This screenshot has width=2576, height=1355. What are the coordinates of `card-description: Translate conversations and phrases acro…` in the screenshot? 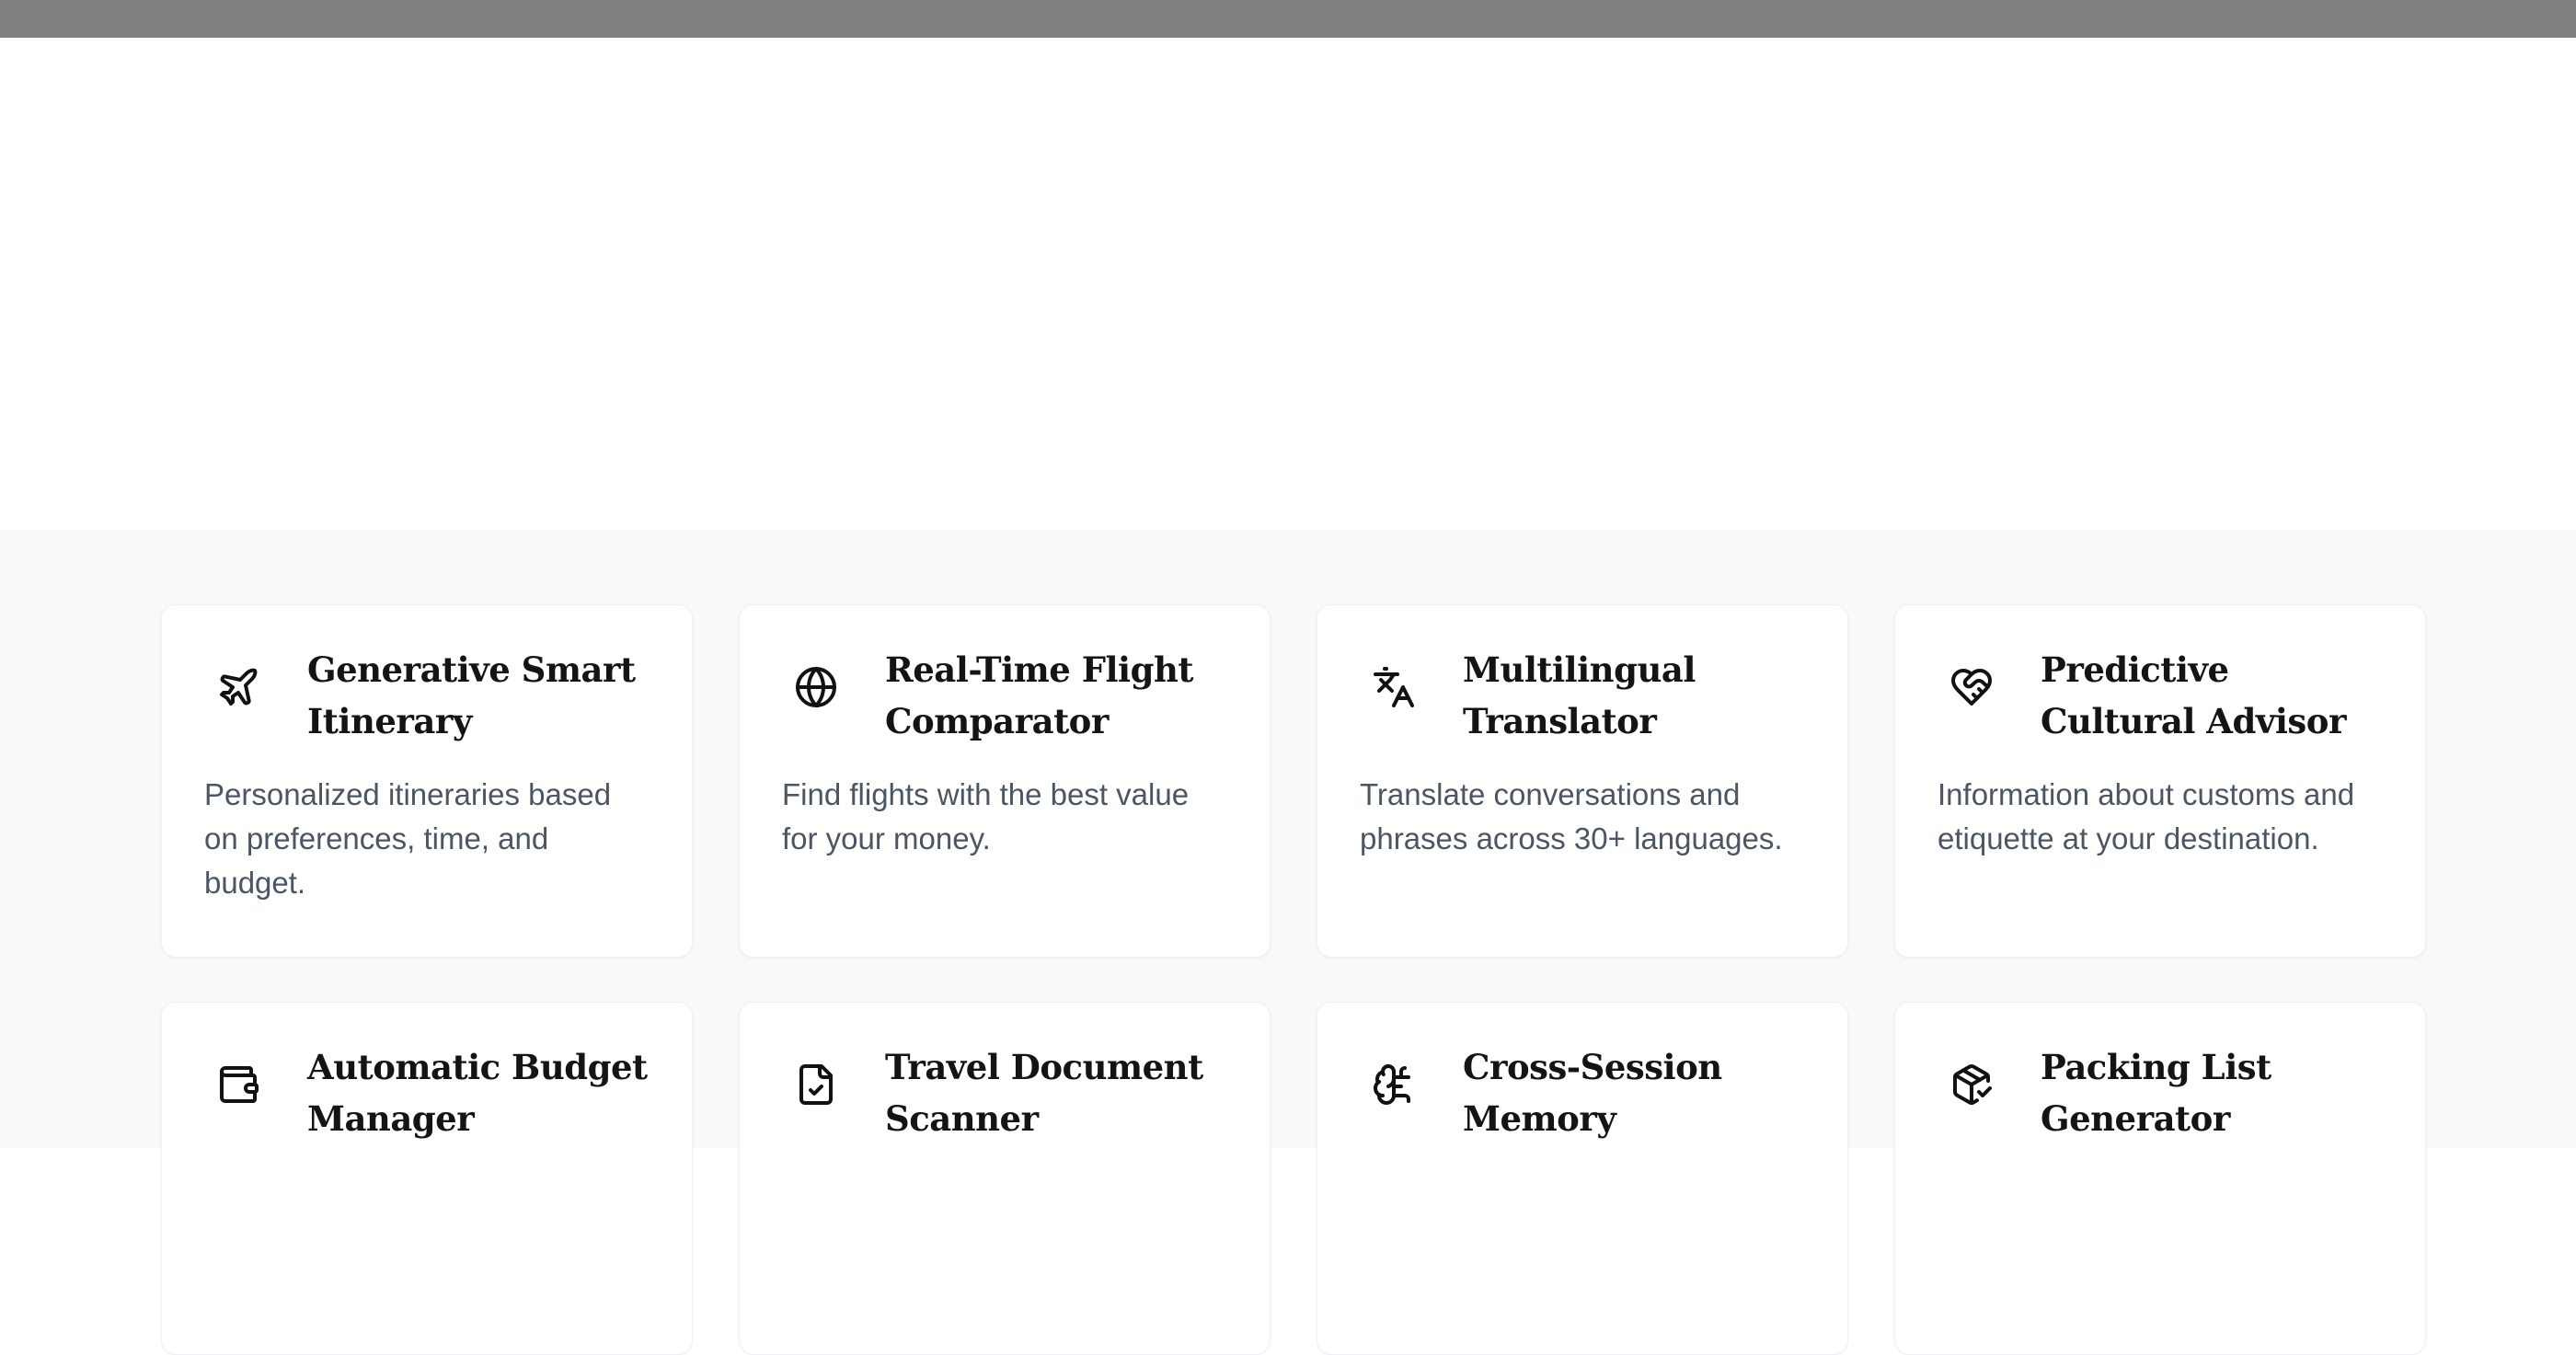 It's located at (1571, 816).